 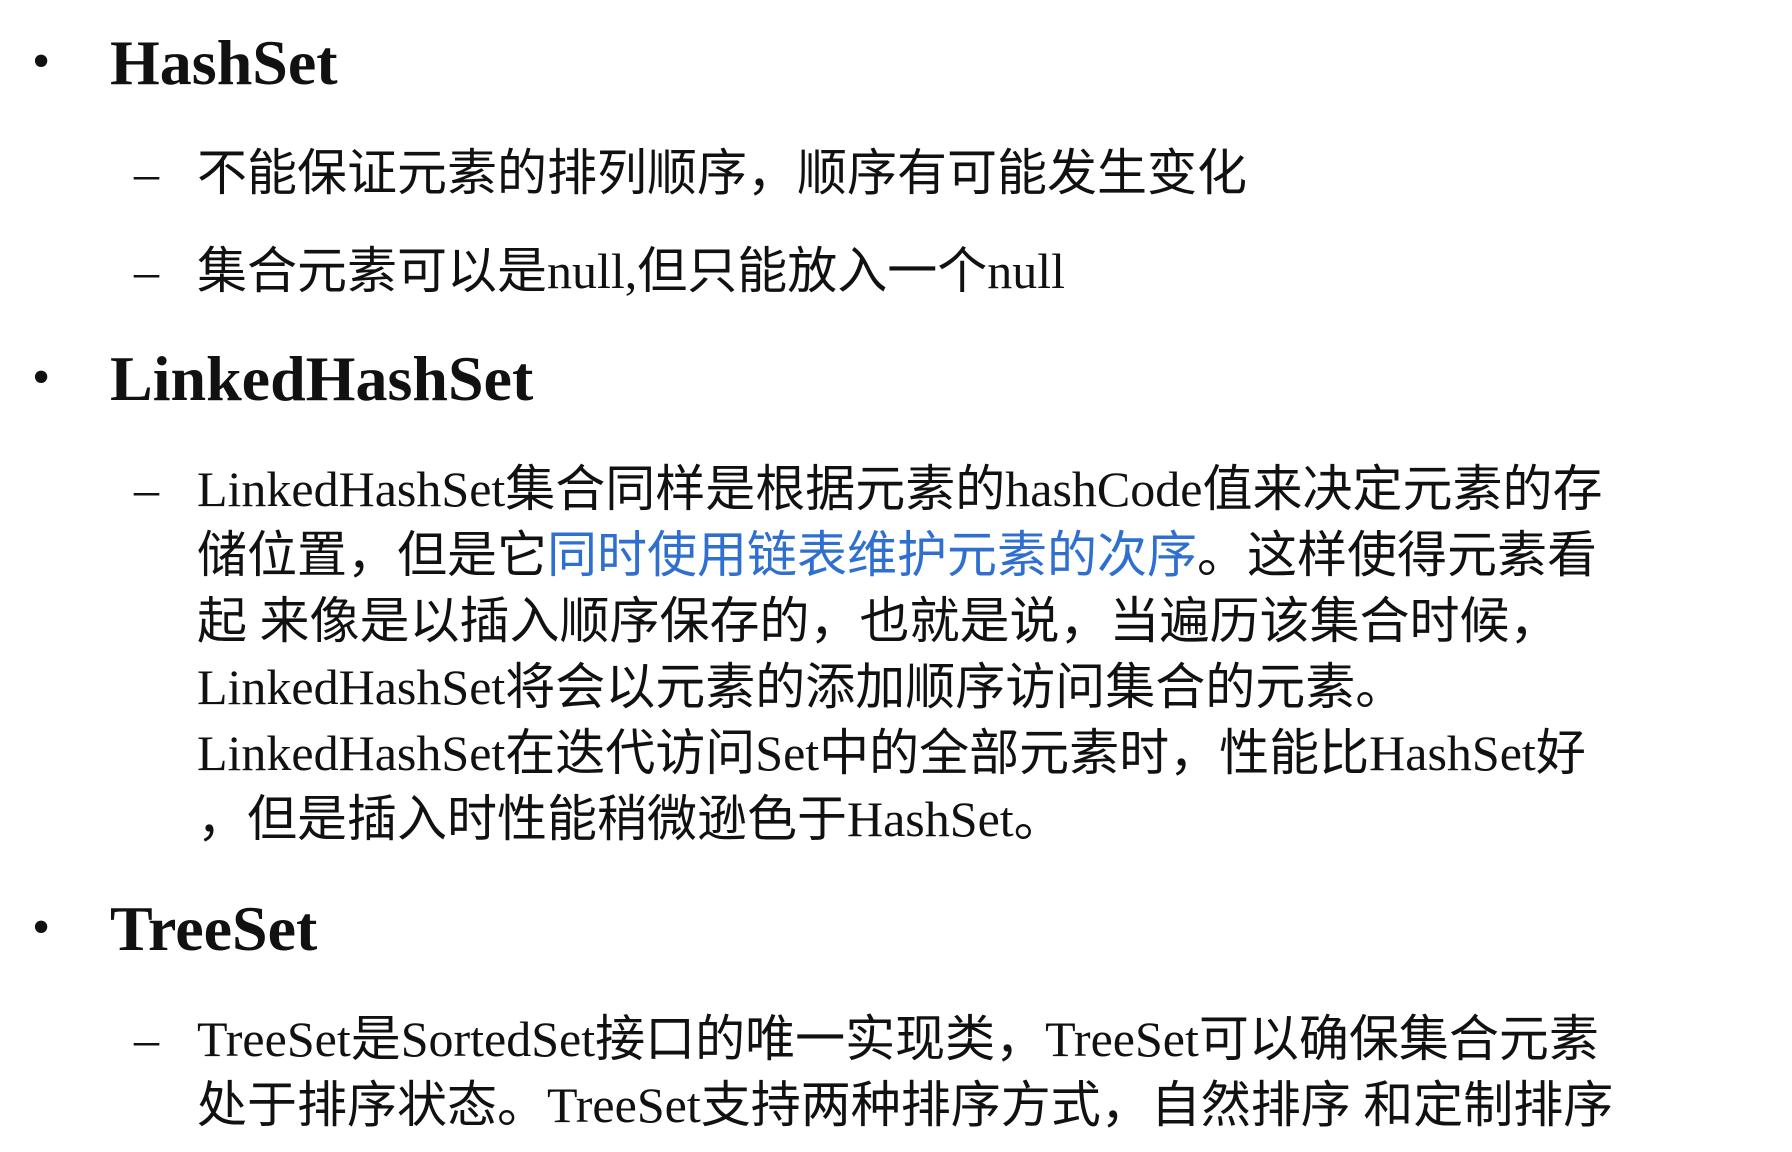 I want to click on text-line: ，但是插入时性能稍微逊色于HashSet。, so click(x=630, y=819).